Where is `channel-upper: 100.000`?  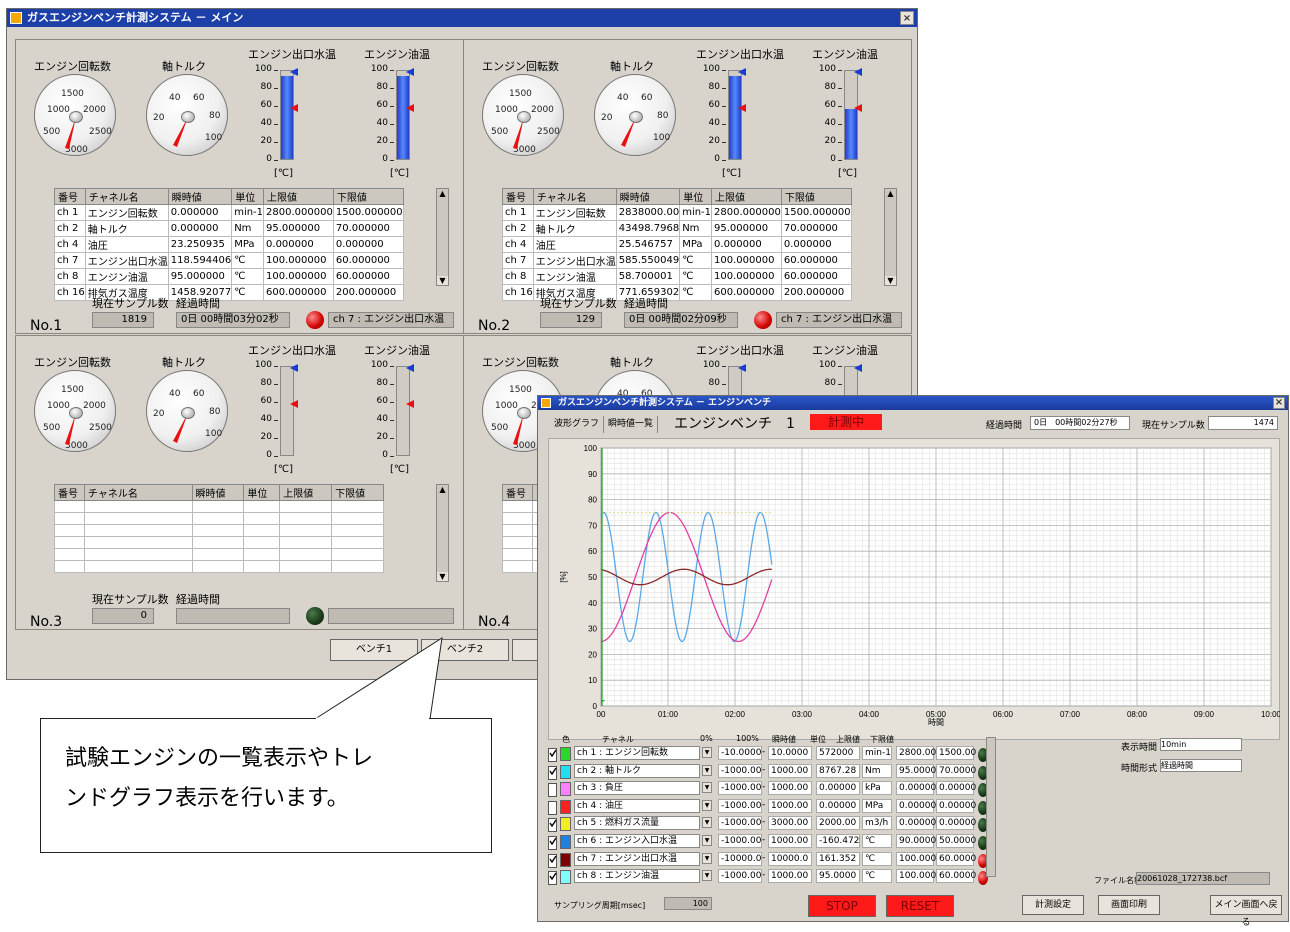 channel-upper: 100.000 is located at coordinates (916, 858).